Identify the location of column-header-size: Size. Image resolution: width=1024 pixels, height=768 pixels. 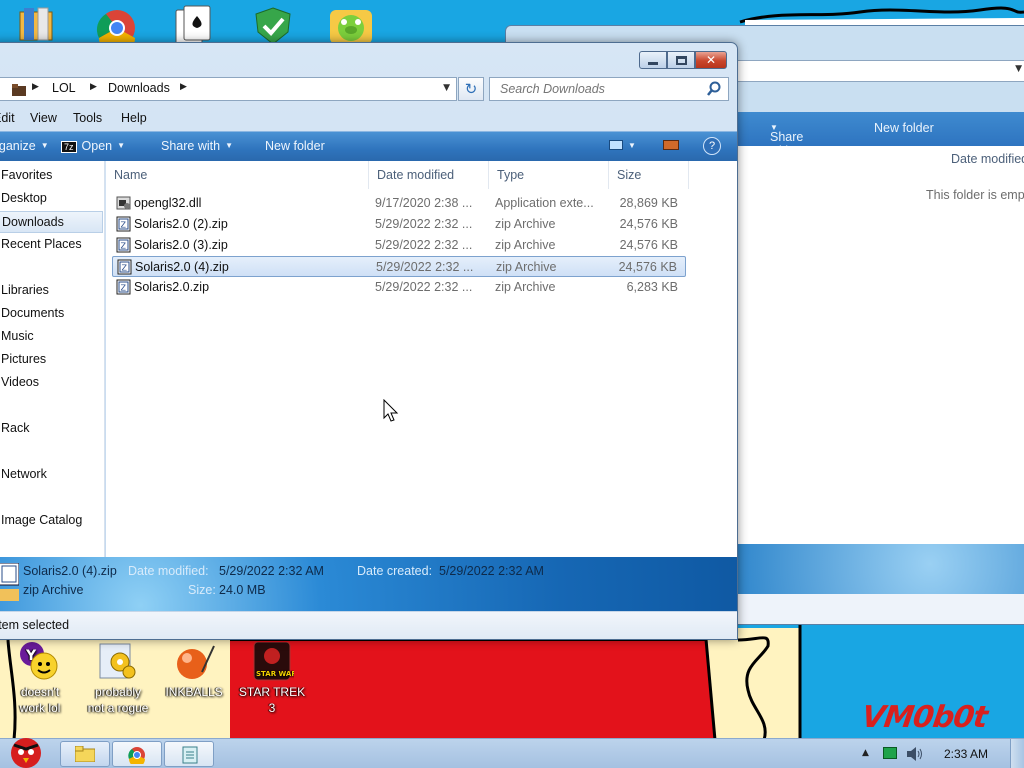
(649, 175).